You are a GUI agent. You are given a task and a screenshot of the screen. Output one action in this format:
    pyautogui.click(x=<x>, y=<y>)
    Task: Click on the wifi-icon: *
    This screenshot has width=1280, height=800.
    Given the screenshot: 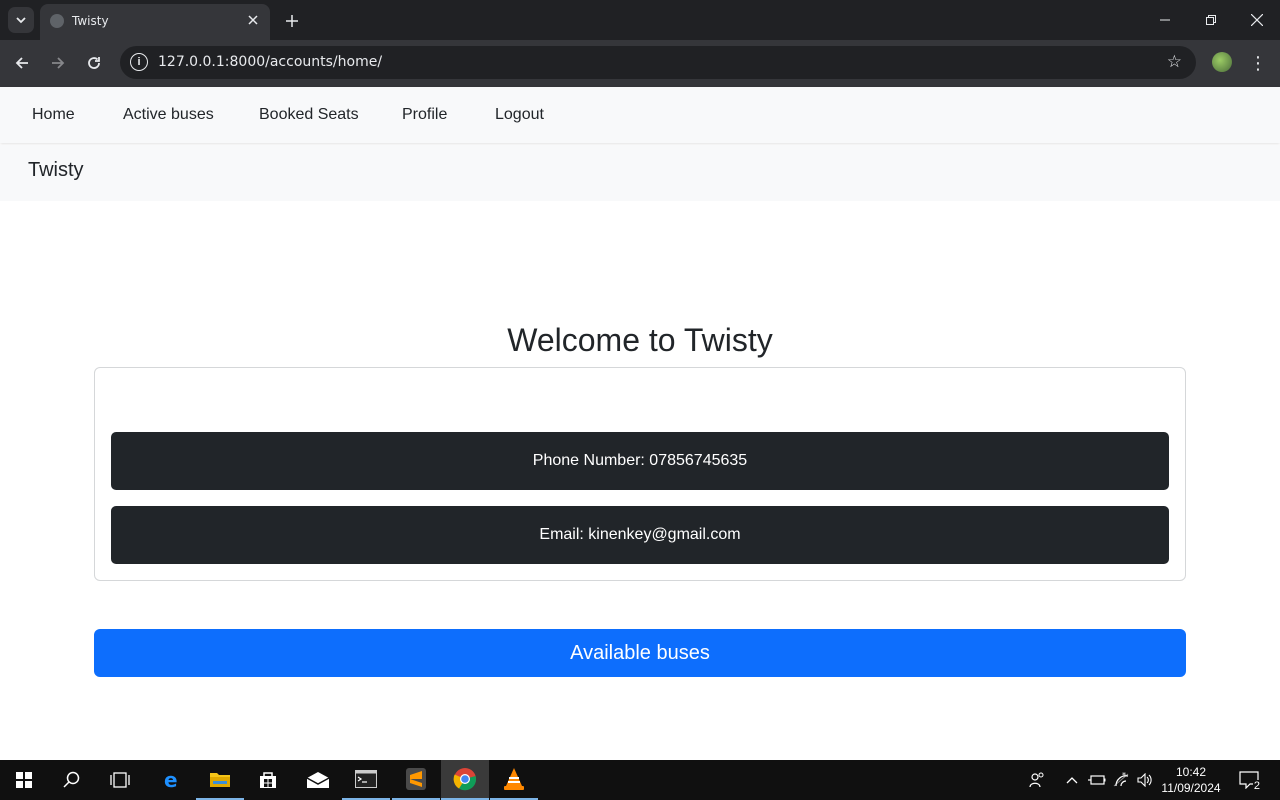 What is the action you would take?
    pyautogui.click(x=1121, y=779)
    